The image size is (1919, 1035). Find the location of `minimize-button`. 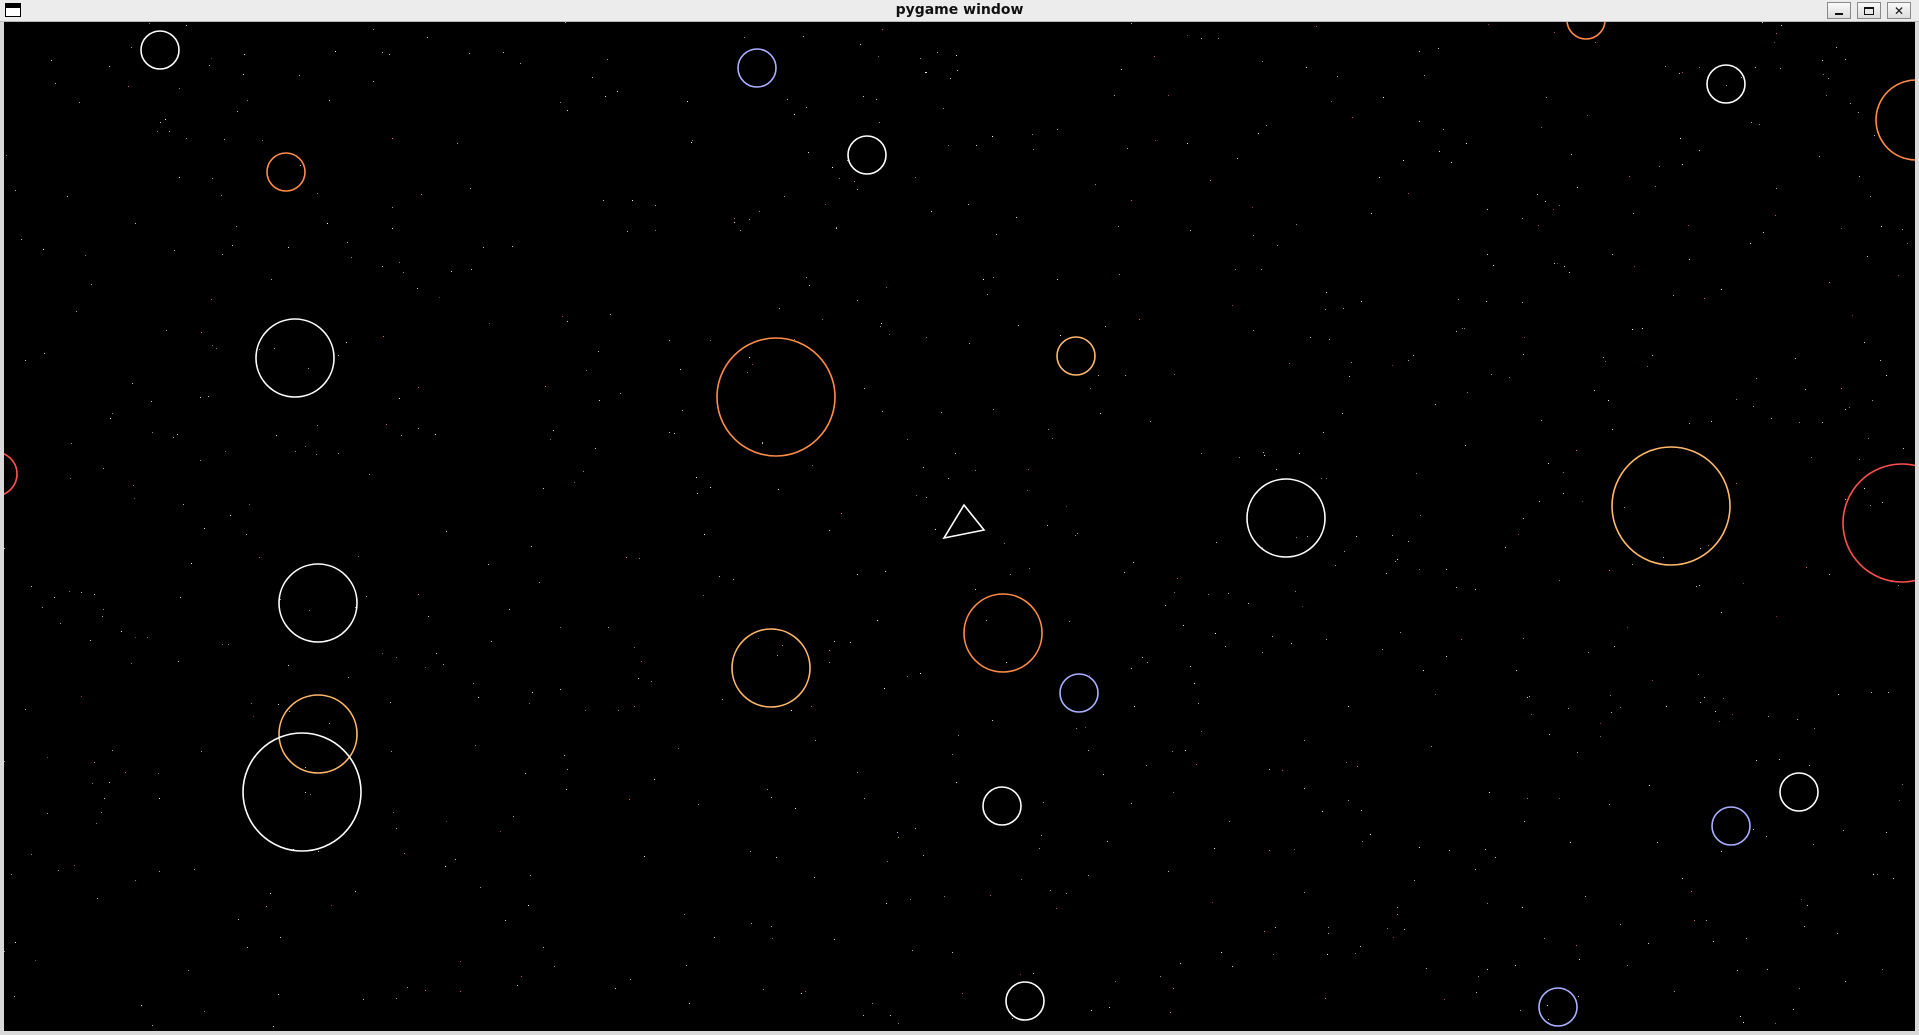

minimize-button is located at coordinates (1839, 10).